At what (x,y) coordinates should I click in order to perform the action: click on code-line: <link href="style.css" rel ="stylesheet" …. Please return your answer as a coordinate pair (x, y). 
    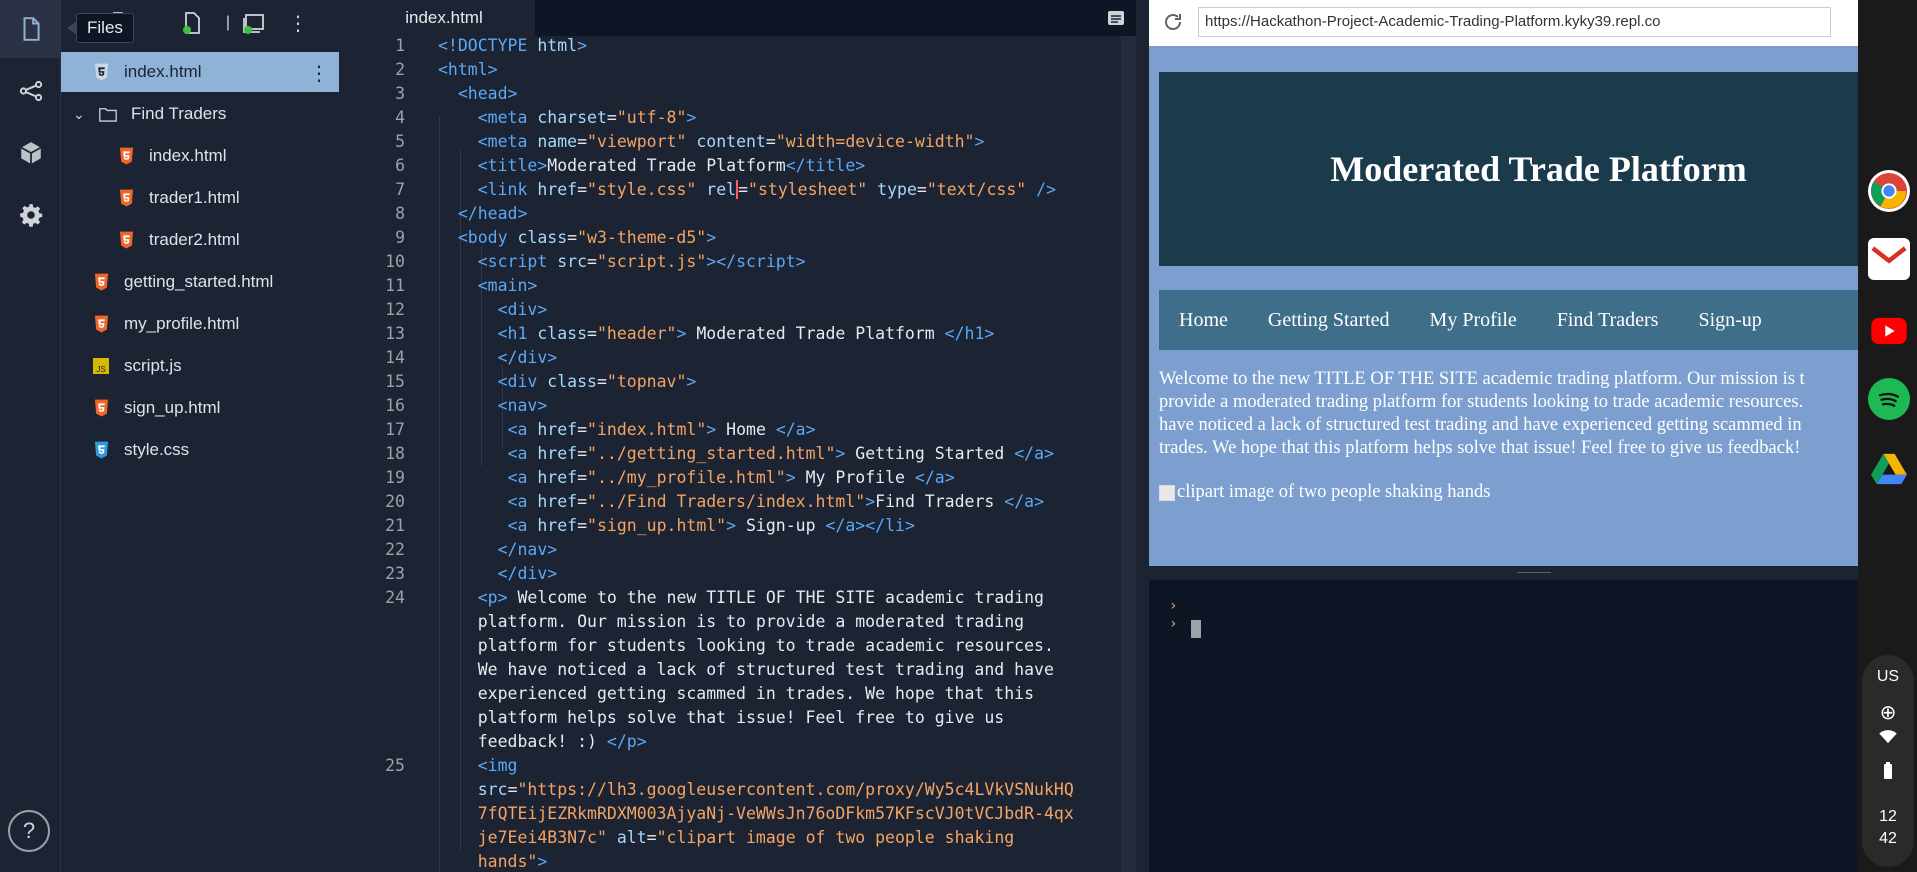
    Looking at the image, I should click on (767, 189).